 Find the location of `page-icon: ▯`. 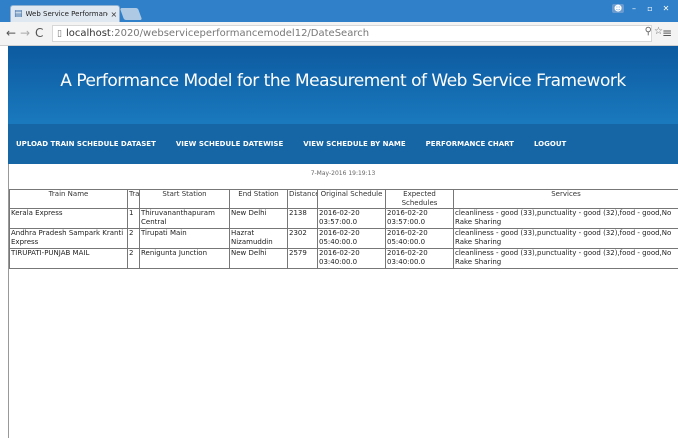

page-icon: ▯ is located at coordinates (59, 33).